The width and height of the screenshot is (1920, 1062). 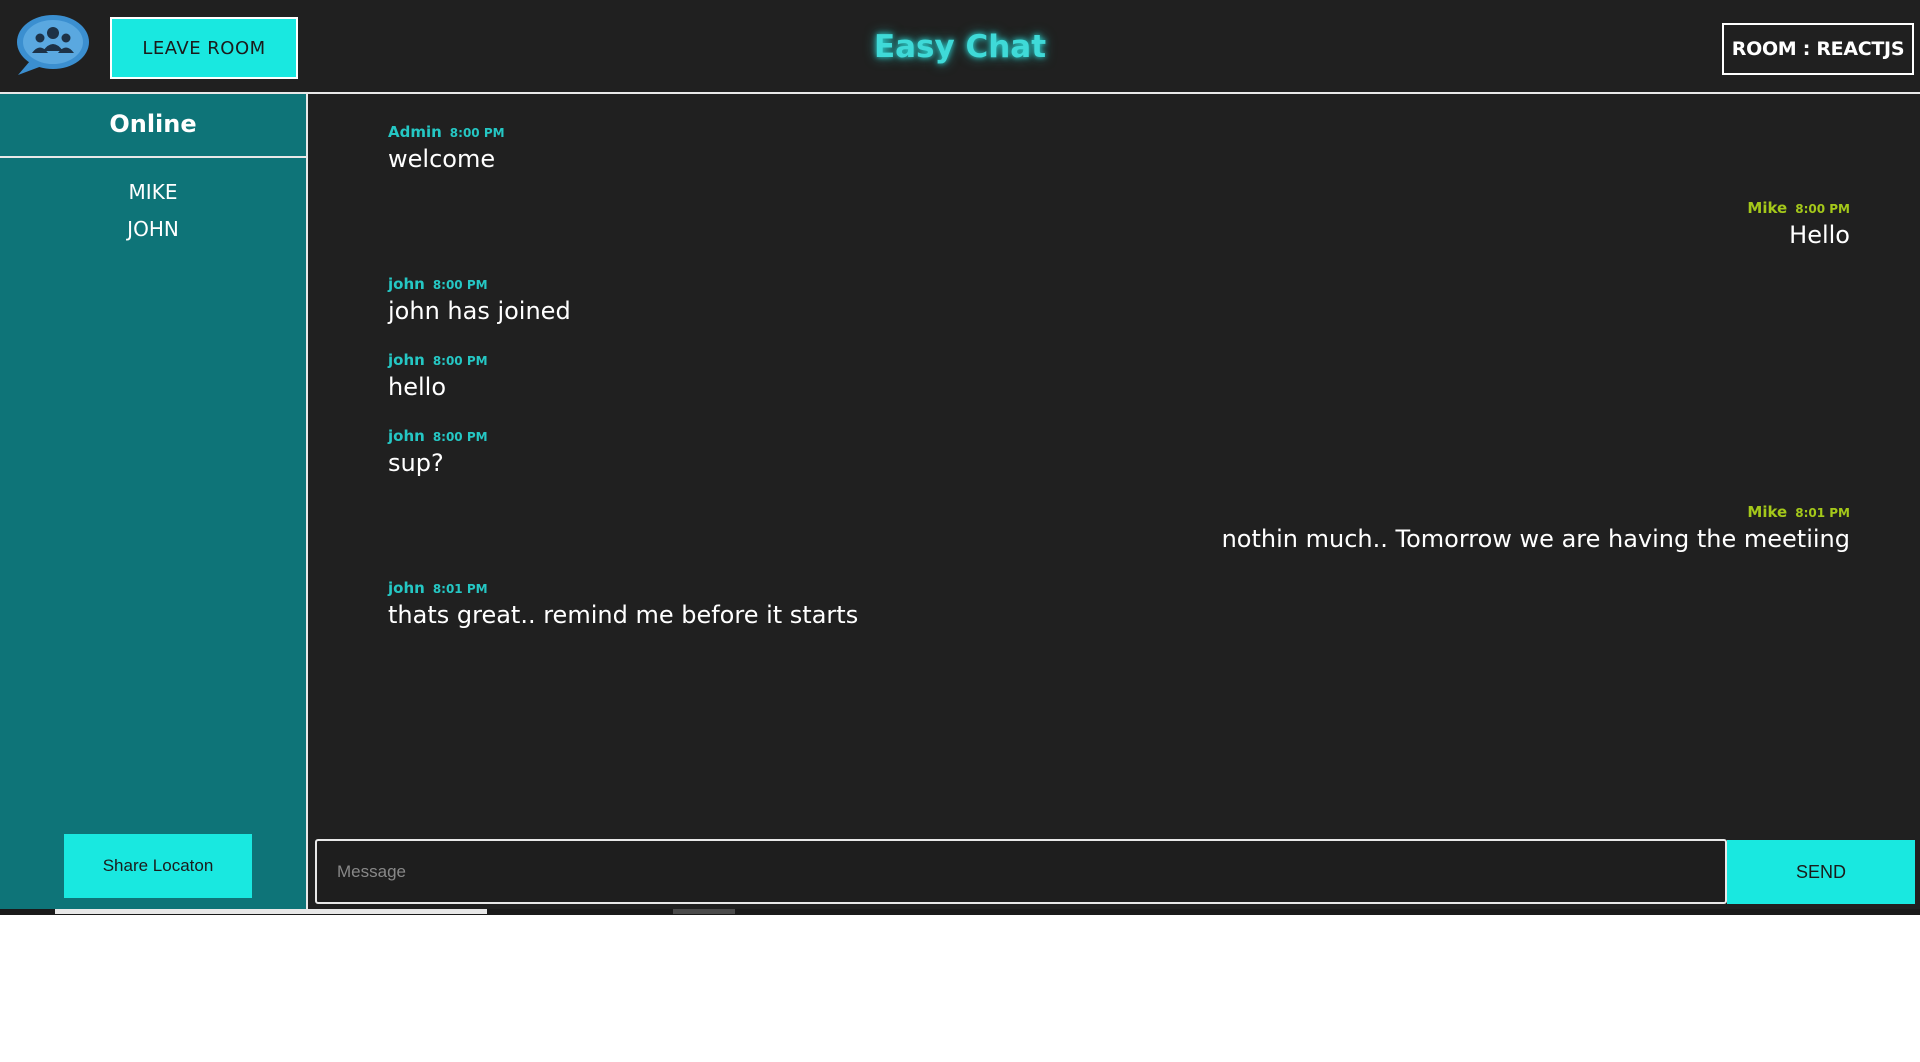 I want to click on message-item: Mike 8:00 PM Hello, so click(x=1798, y=224).